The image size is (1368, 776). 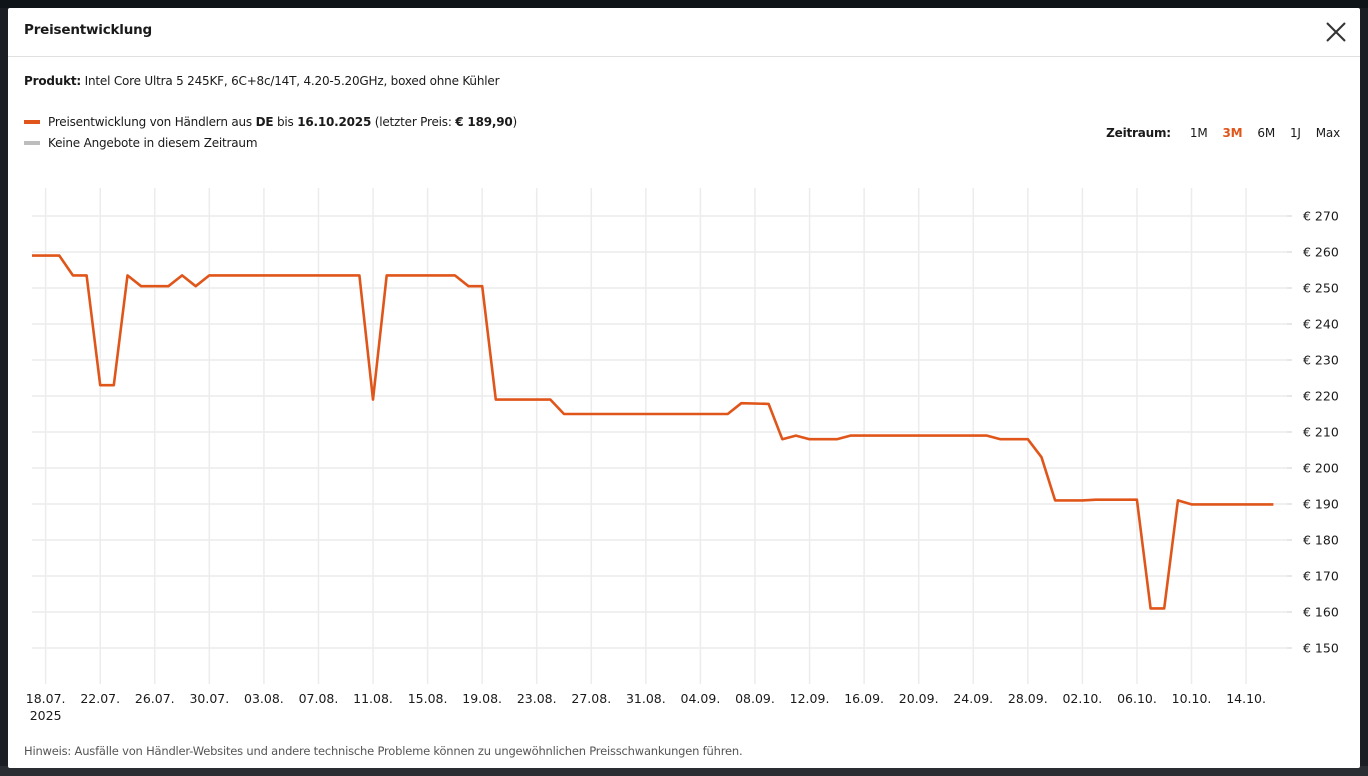 What do you see at coordinates (1028, 698) in the screenshot?
I see `x-tick-label: 28.09.` at bounding box center [1028, 698].